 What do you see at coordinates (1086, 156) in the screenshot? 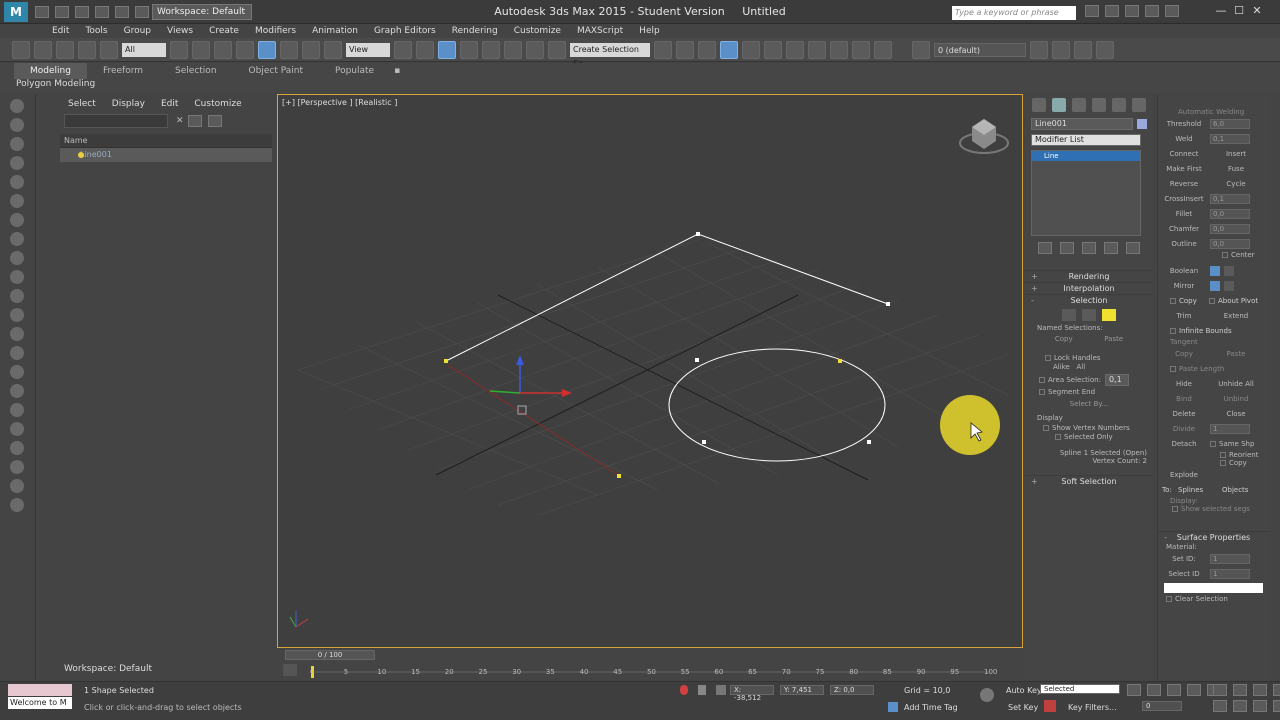
I see `stack-item-line: Line` at bounding box center [1086, 156].